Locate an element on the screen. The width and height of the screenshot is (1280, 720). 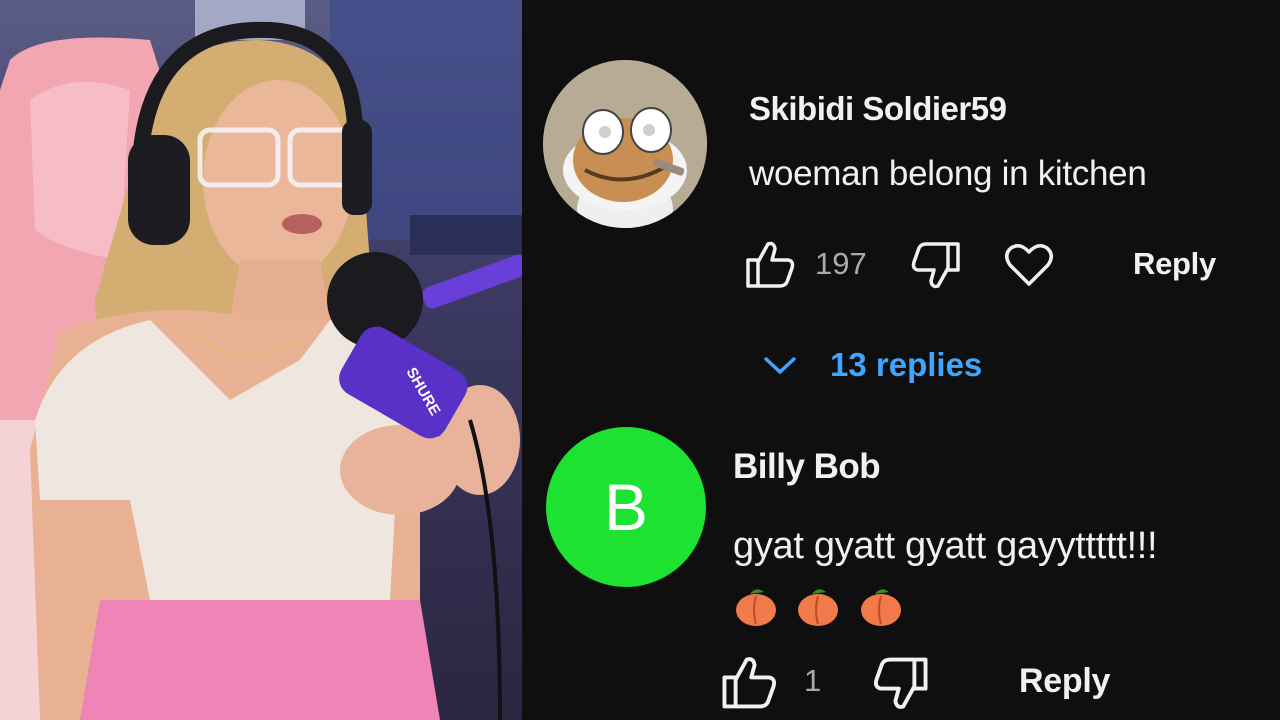
like-count: 197 is located at coordinates (841, 263).